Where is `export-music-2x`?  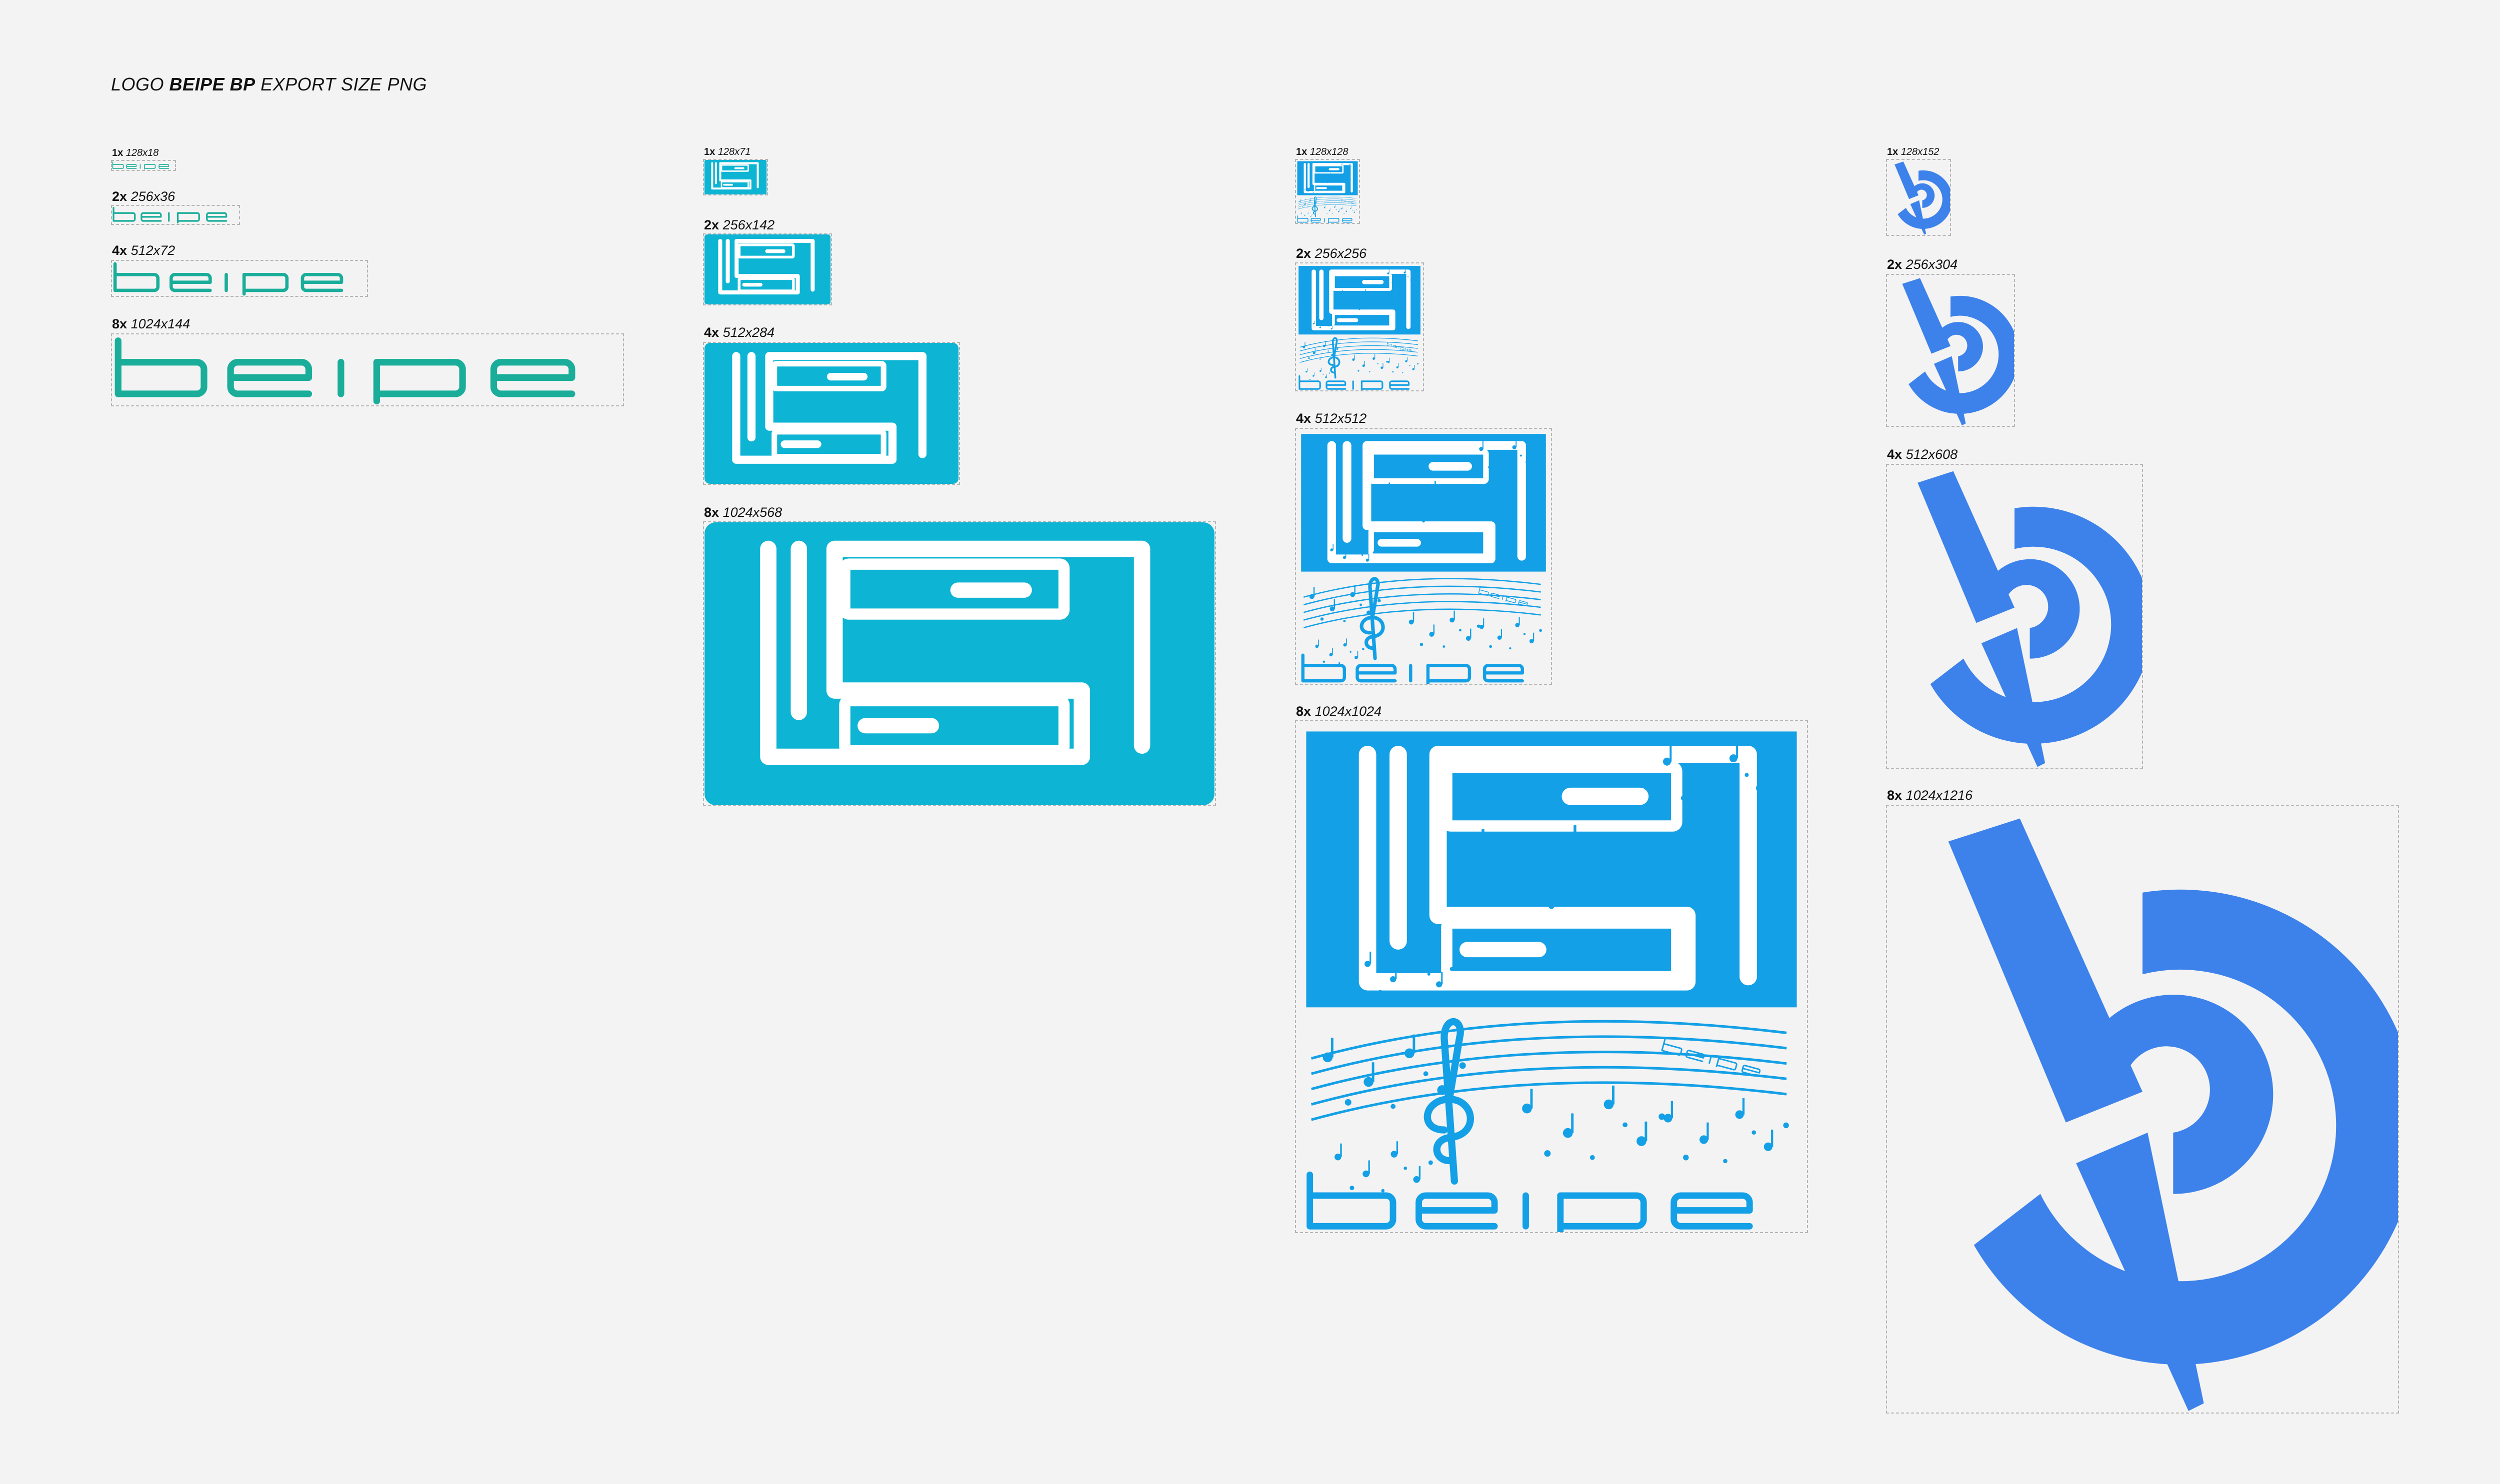
export-music-2x is located at coordinates (1359, 326).